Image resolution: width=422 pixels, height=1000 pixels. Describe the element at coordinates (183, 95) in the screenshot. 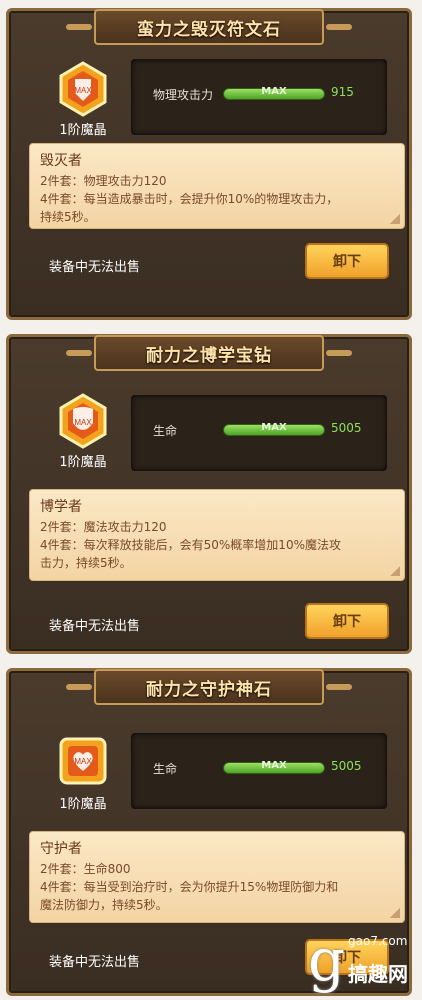

I see `stat-name: 物理攻击力` at that location.